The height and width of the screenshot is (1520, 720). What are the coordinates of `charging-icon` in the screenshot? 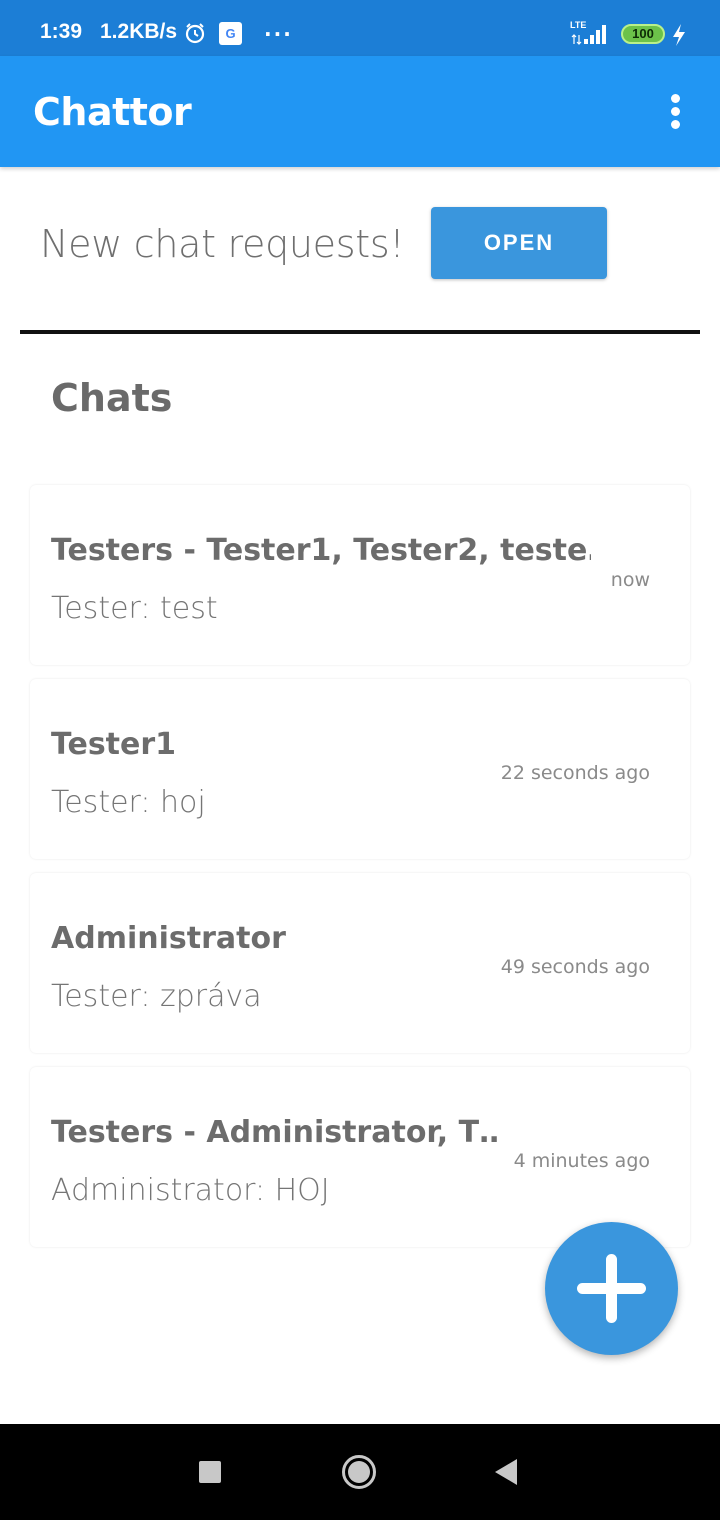 It's located at (679, 35).